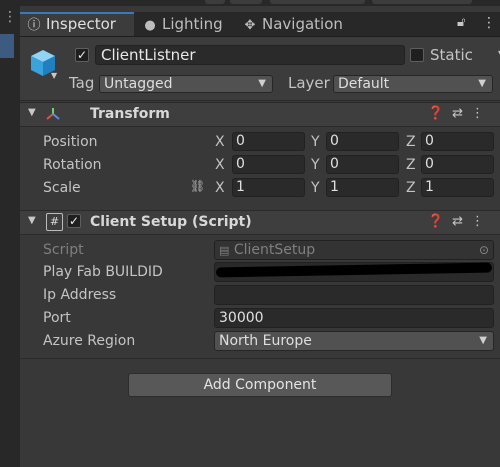  Describe the element at coordinates (362, 187) in the screenshot. I see `scale-y-field: 1` at that location.